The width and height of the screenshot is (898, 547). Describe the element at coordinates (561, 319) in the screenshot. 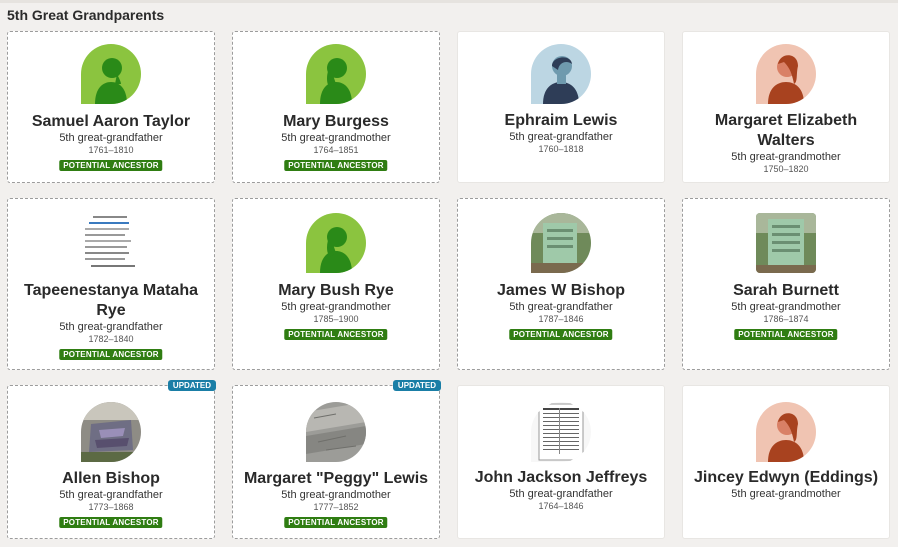

I see `life-years: 1787–1846` at that location.